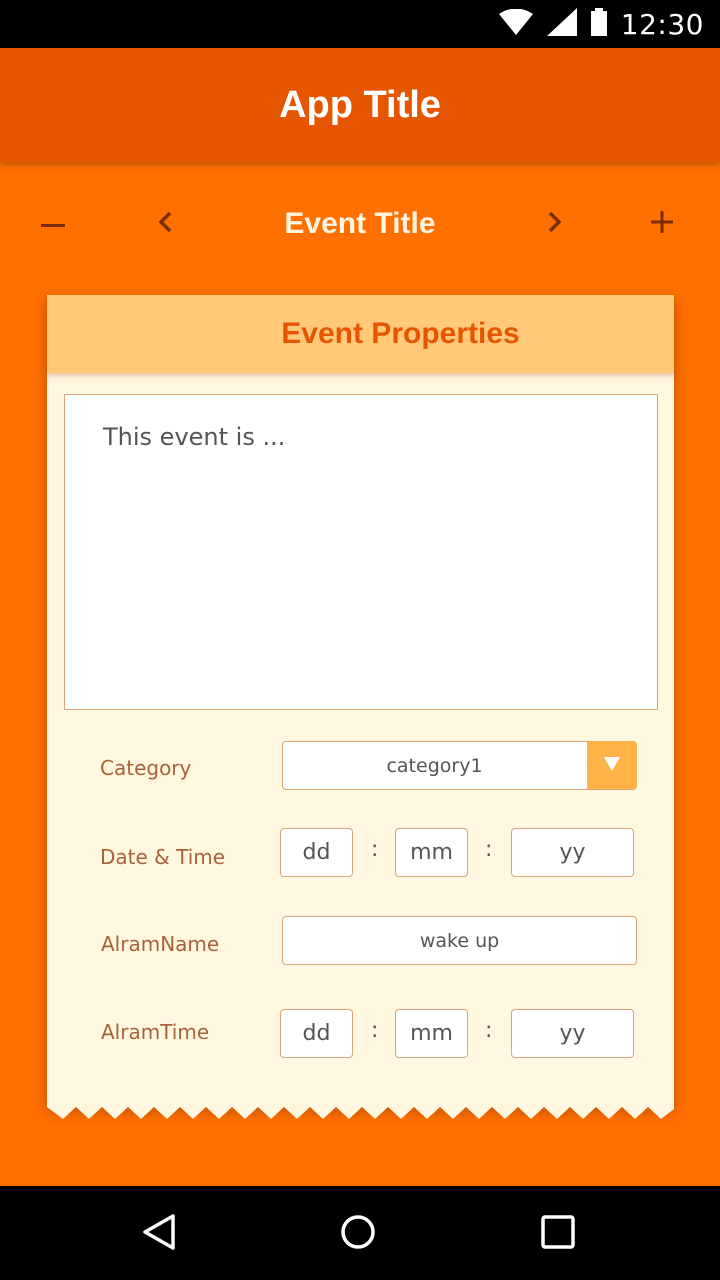  I want to click on alarm-day-value: dd, so click(316, 1033).